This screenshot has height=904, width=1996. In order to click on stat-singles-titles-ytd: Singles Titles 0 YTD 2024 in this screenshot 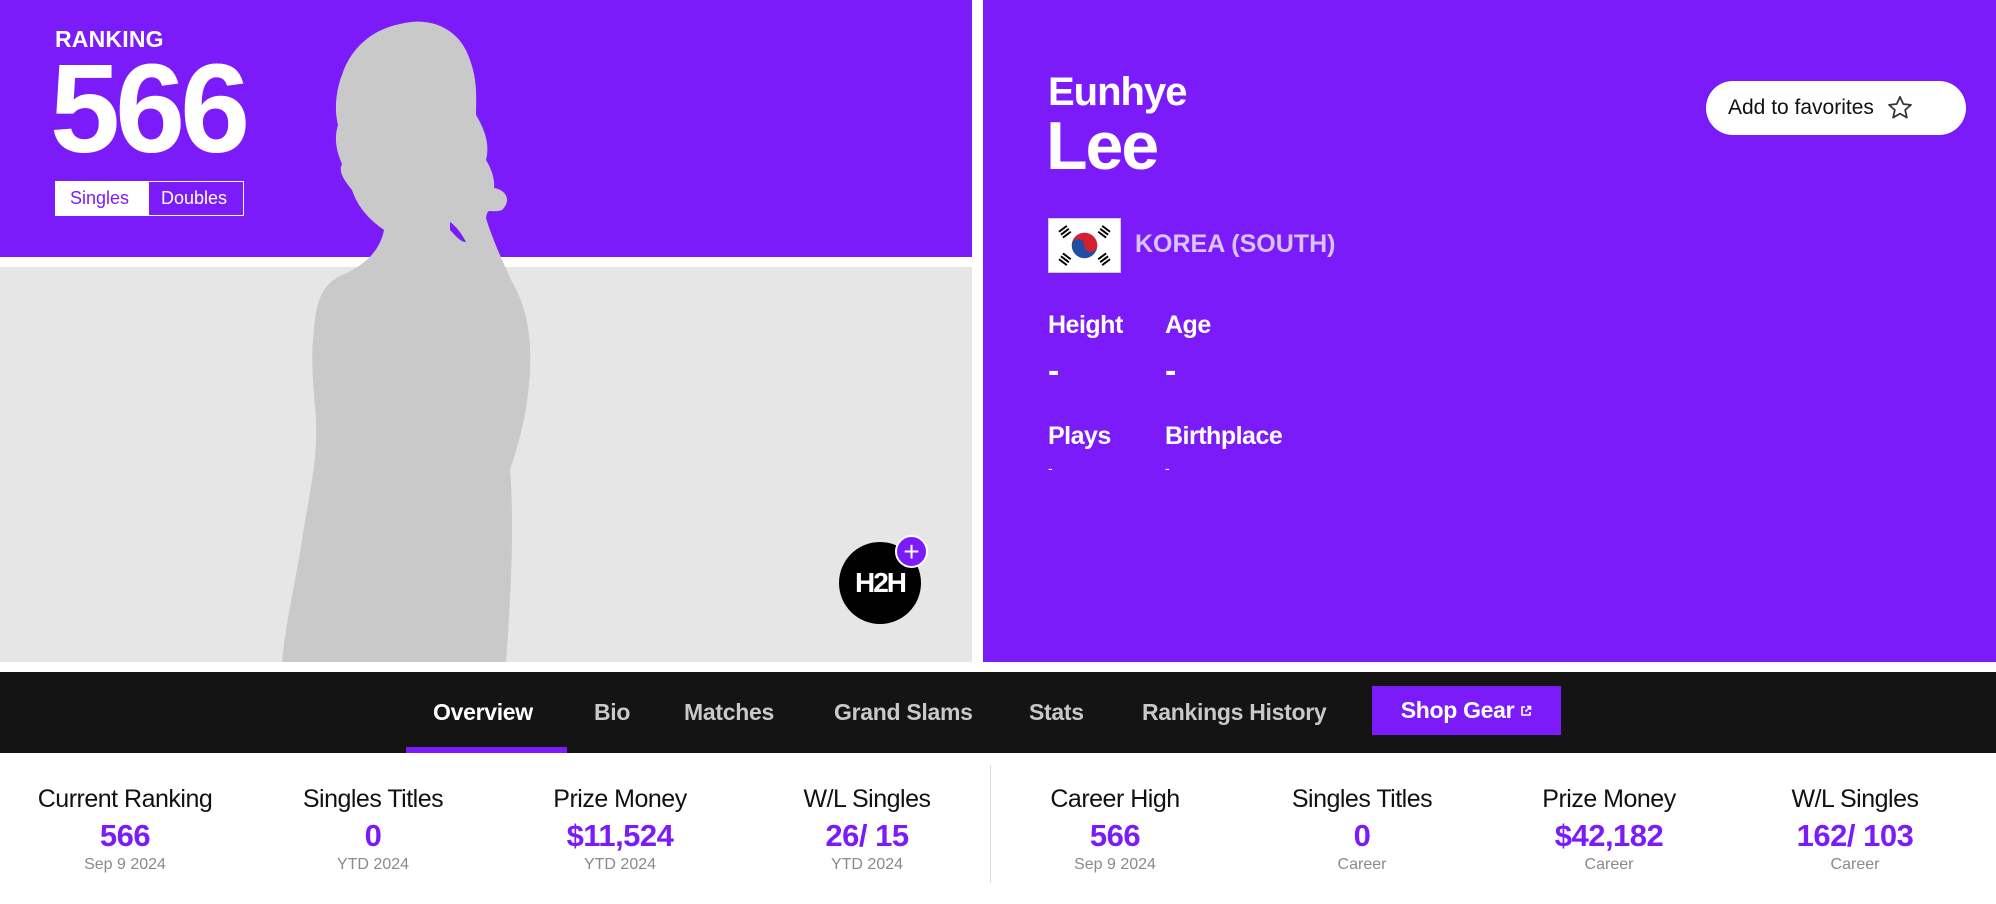, I will do `click(373, 829)`.